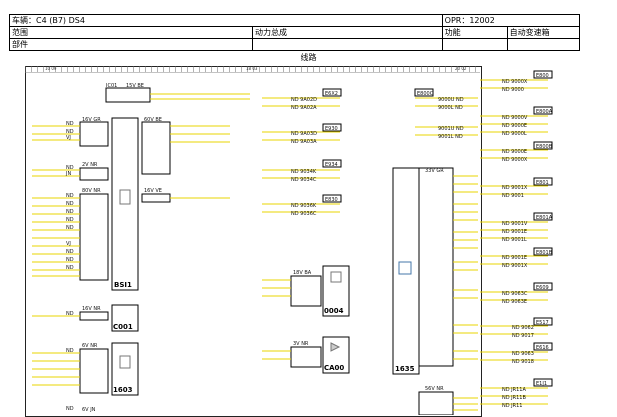  What do you see at coordinates (544, 218) in the screenshot?
I see `tag: E801A` at bounding box center [544, 218].